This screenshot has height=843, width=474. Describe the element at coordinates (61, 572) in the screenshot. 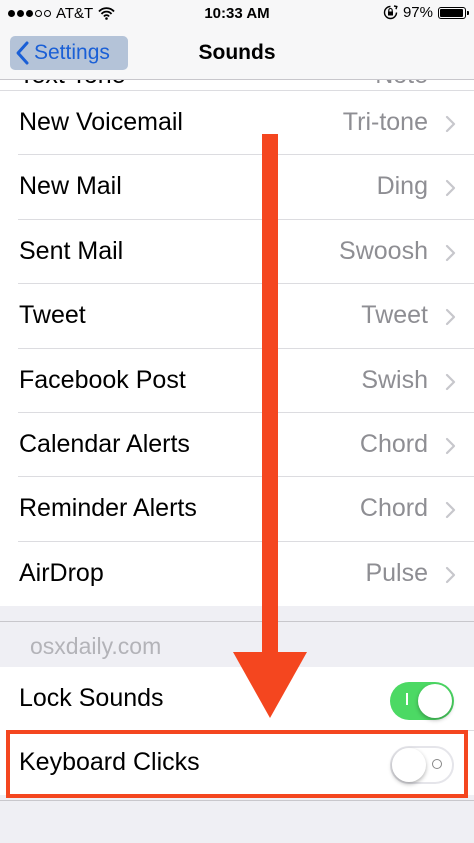

I see `row-label: AirDrop` at that location.